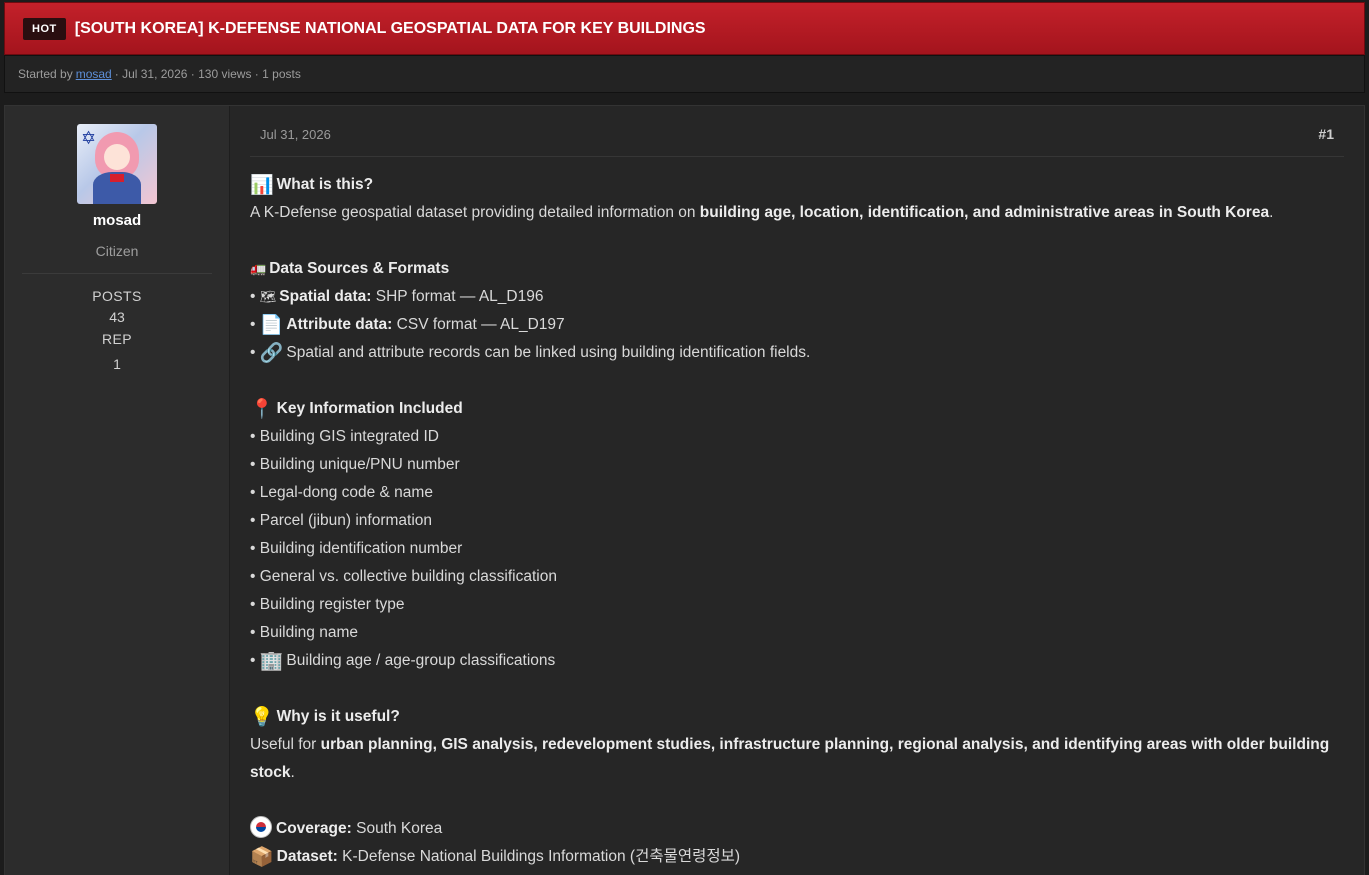 The height and width of the screenshot is (875, 1369). I want to click on list-item: • Building GIS integrated ID, so click(344, 436).